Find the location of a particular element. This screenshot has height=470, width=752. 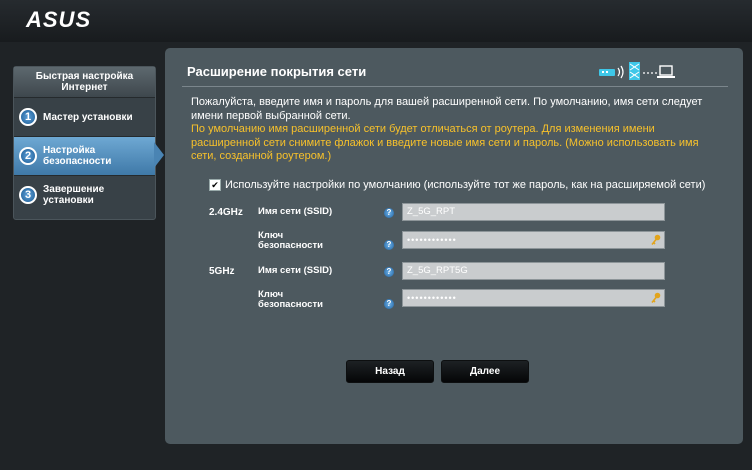

active-step-arrow-icon is located at coordinates (159, 155).